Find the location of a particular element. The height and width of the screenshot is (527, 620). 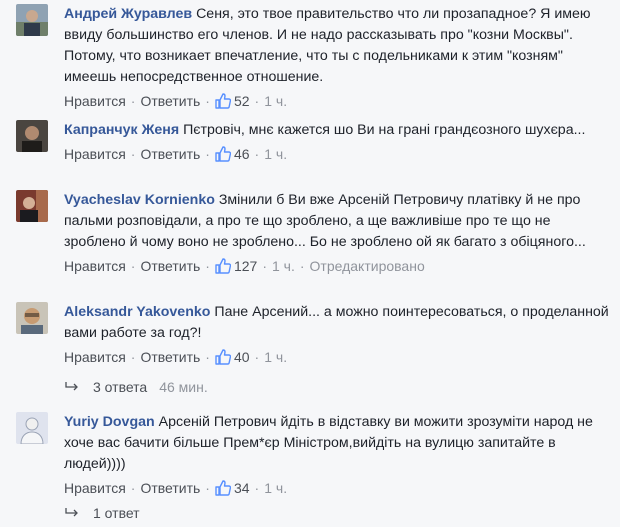

like-count-value: 46 is located at coordinates (241, 154).